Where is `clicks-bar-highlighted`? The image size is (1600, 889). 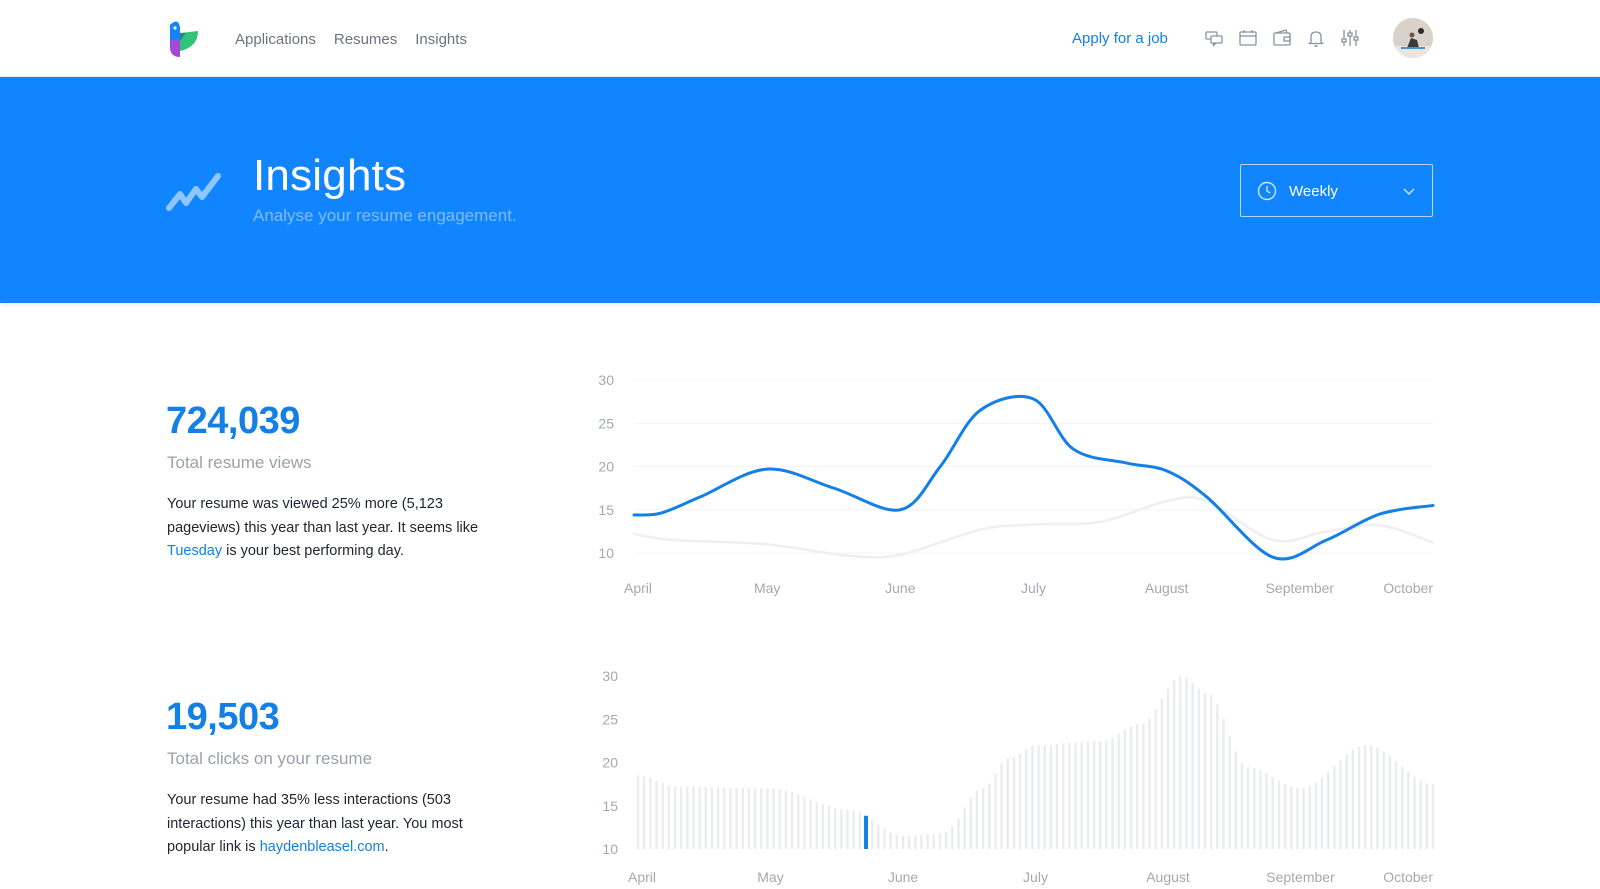 clicks-bar-highlighted is located at coordinates (866, 832).